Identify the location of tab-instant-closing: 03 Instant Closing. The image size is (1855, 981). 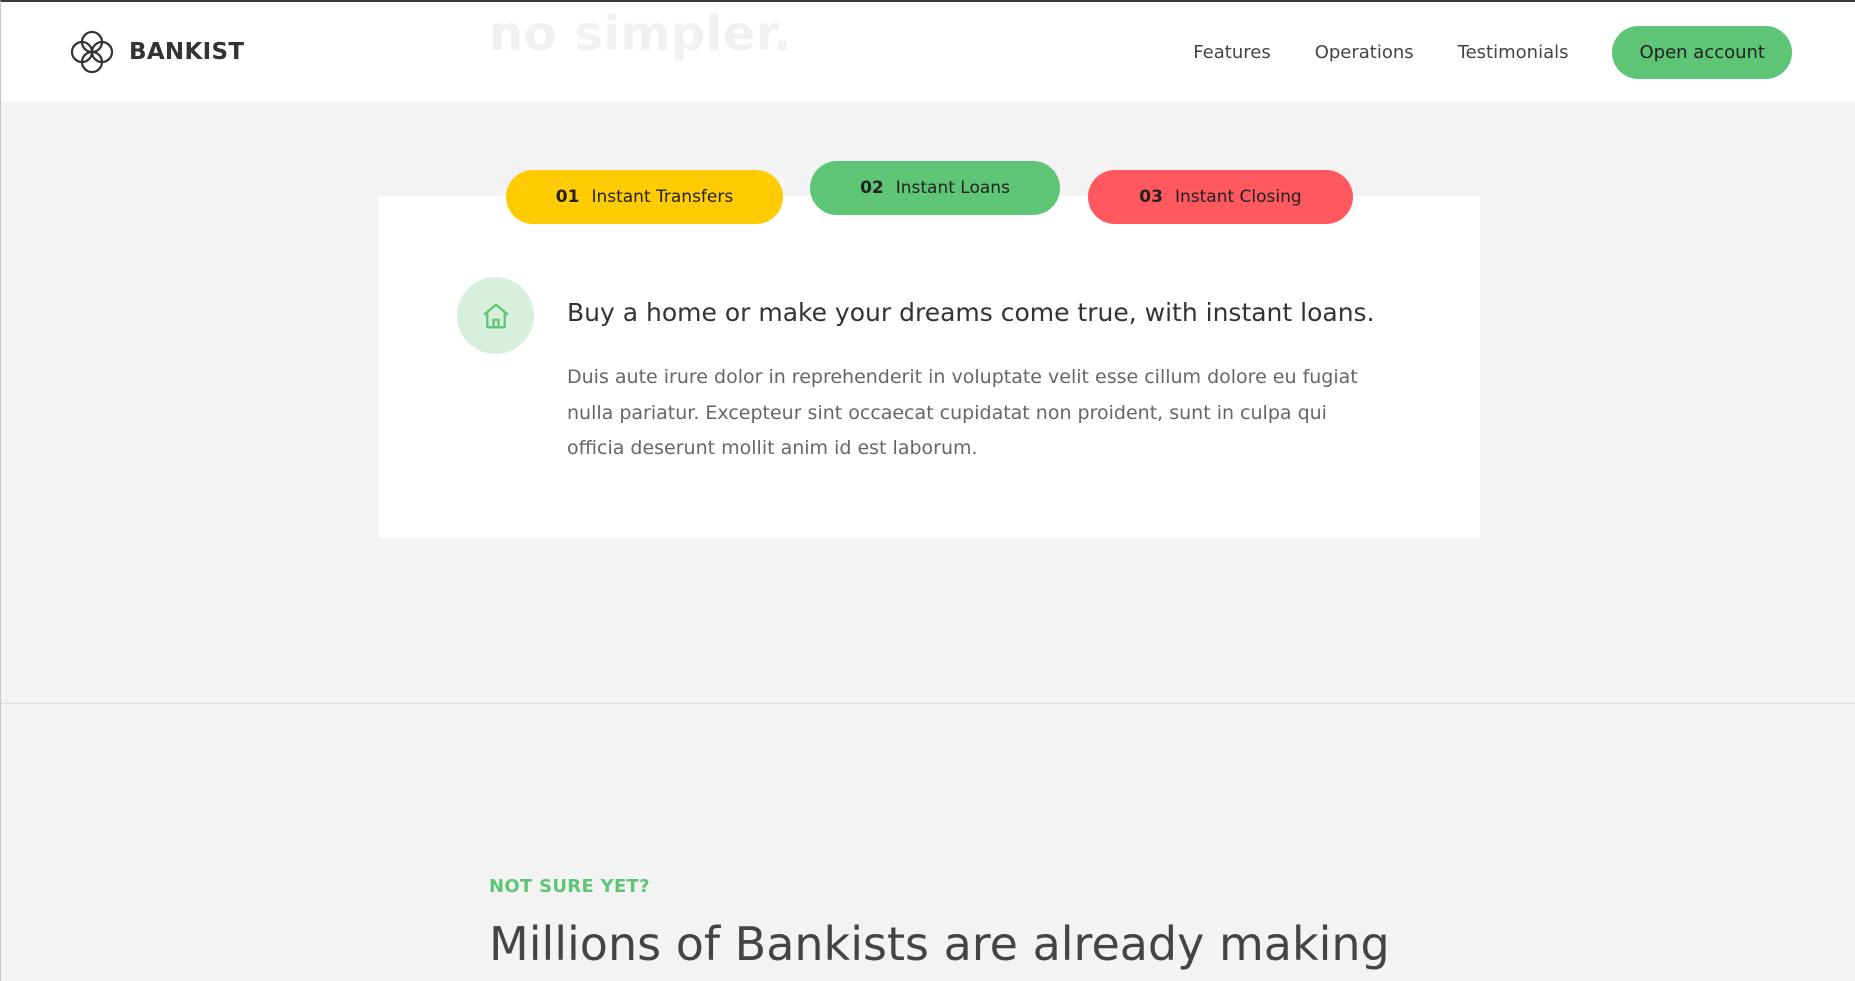
(1220, 197).